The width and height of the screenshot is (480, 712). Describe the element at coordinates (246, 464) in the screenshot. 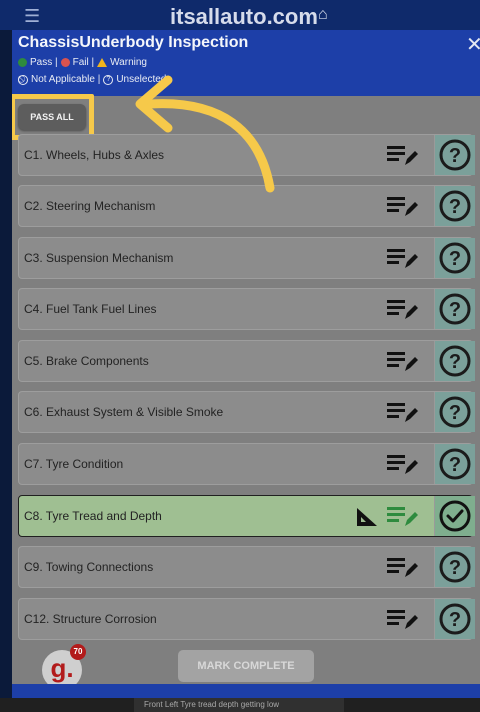

I see `inspection-item: C7. Tyre Condition?` at that location.